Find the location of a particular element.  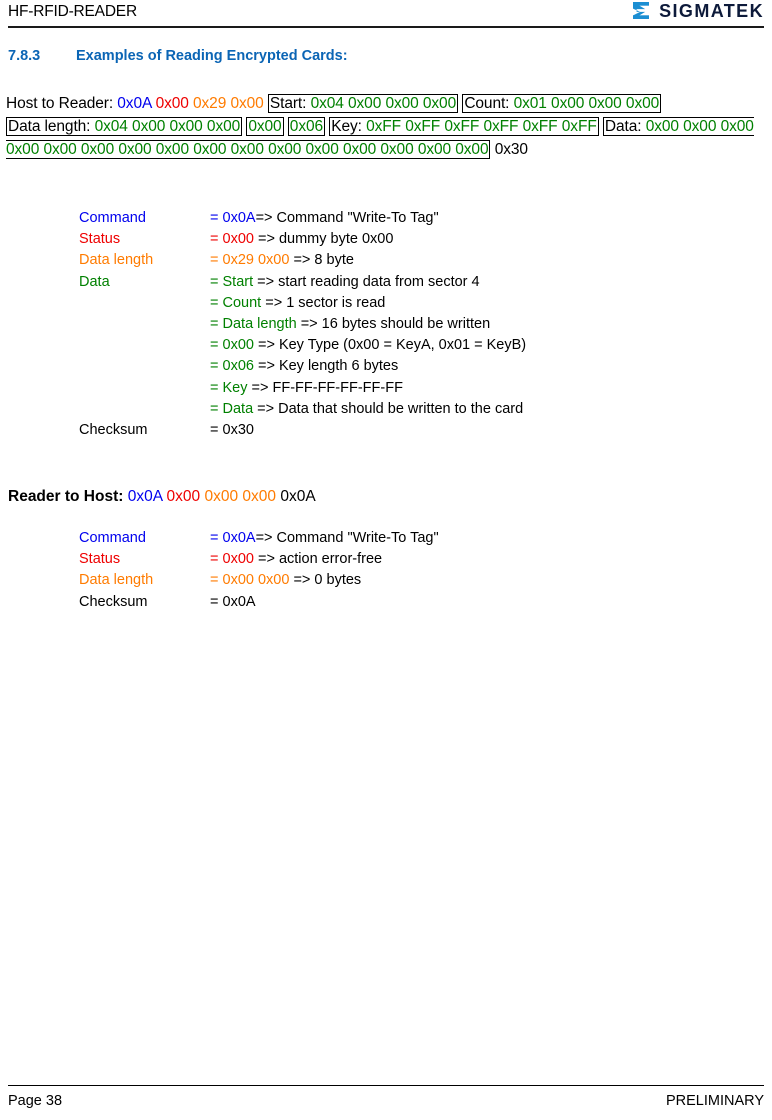

host-datalength-byte-1: 0x00 is located at coordinates (247, 103).